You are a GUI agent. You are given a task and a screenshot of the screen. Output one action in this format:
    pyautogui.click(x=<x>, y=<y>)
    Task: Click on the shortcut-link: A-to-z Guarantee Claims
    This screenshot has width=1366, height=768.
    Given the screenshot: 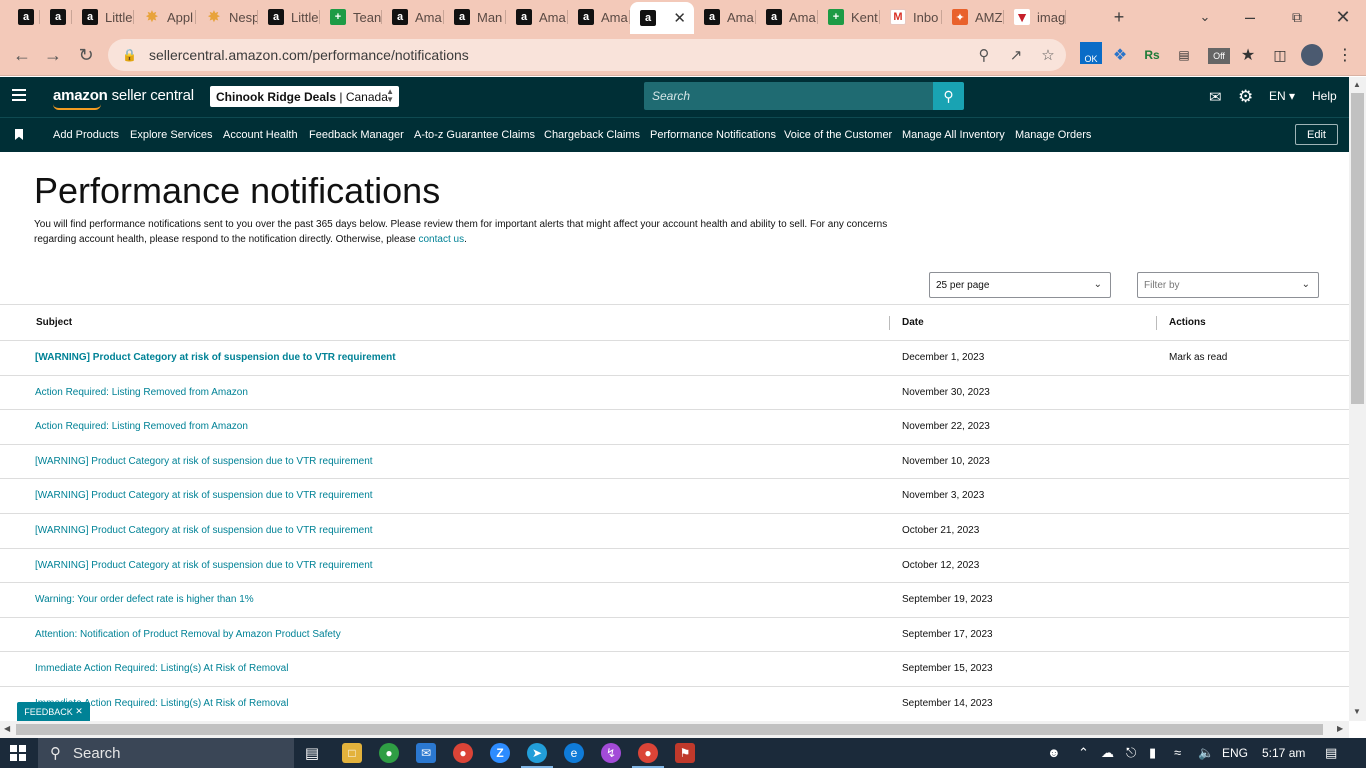 What is the action you would take?
    pyautogui.click(x=474, y=135)
    